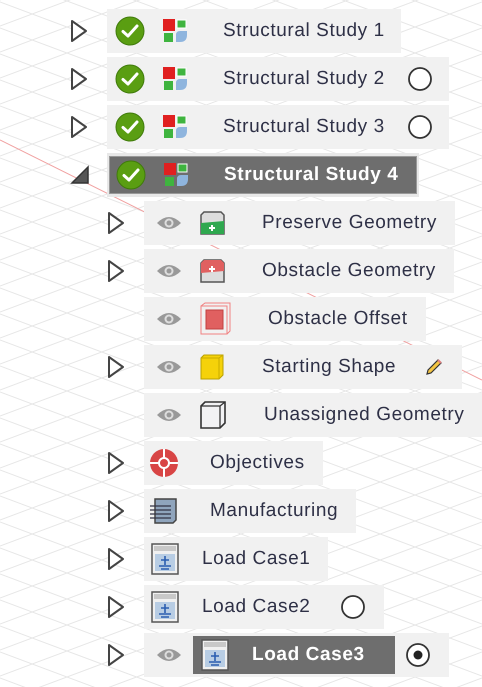 Image resolution: width=482 pixels, height=687 pixels. I want to click on tree-item-label: Load Case3, so click(308, 654).